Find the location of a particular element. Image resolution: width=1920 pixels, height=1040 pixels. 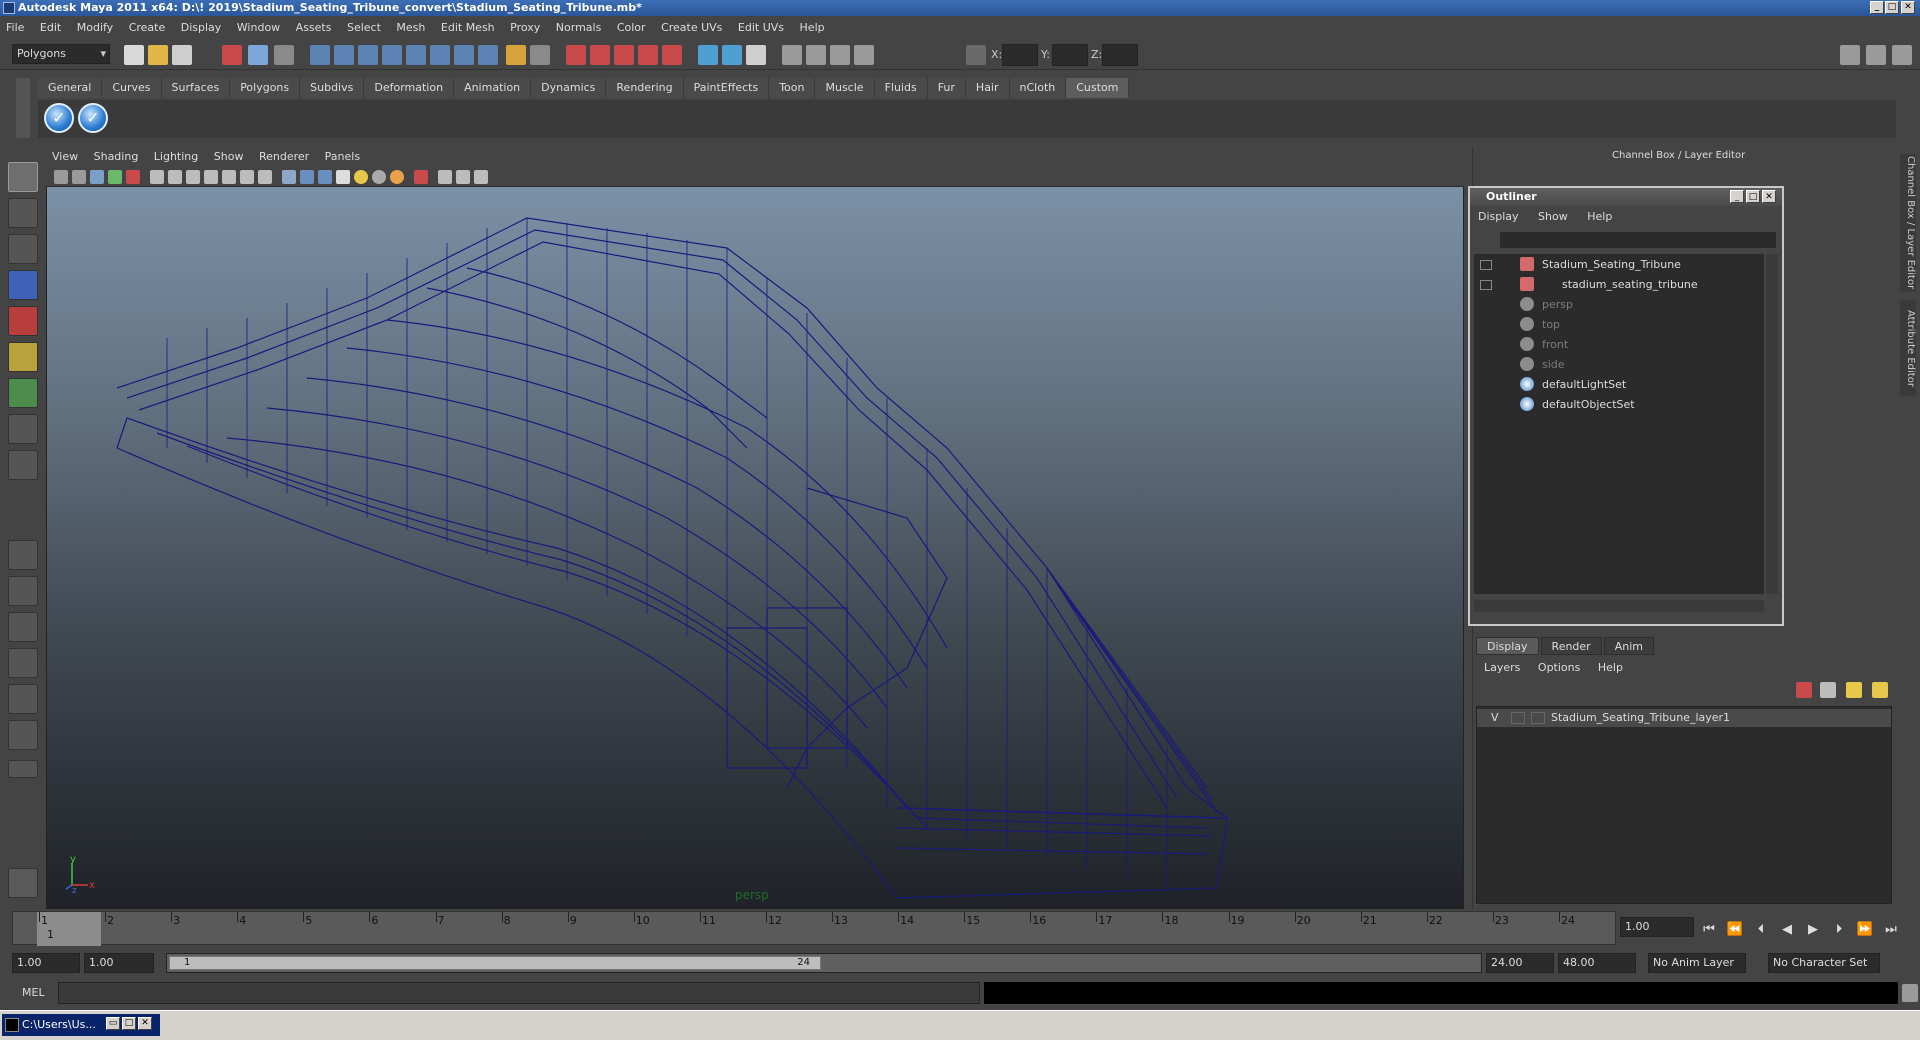

new-scene-icon is located at coordinates (134, 55).